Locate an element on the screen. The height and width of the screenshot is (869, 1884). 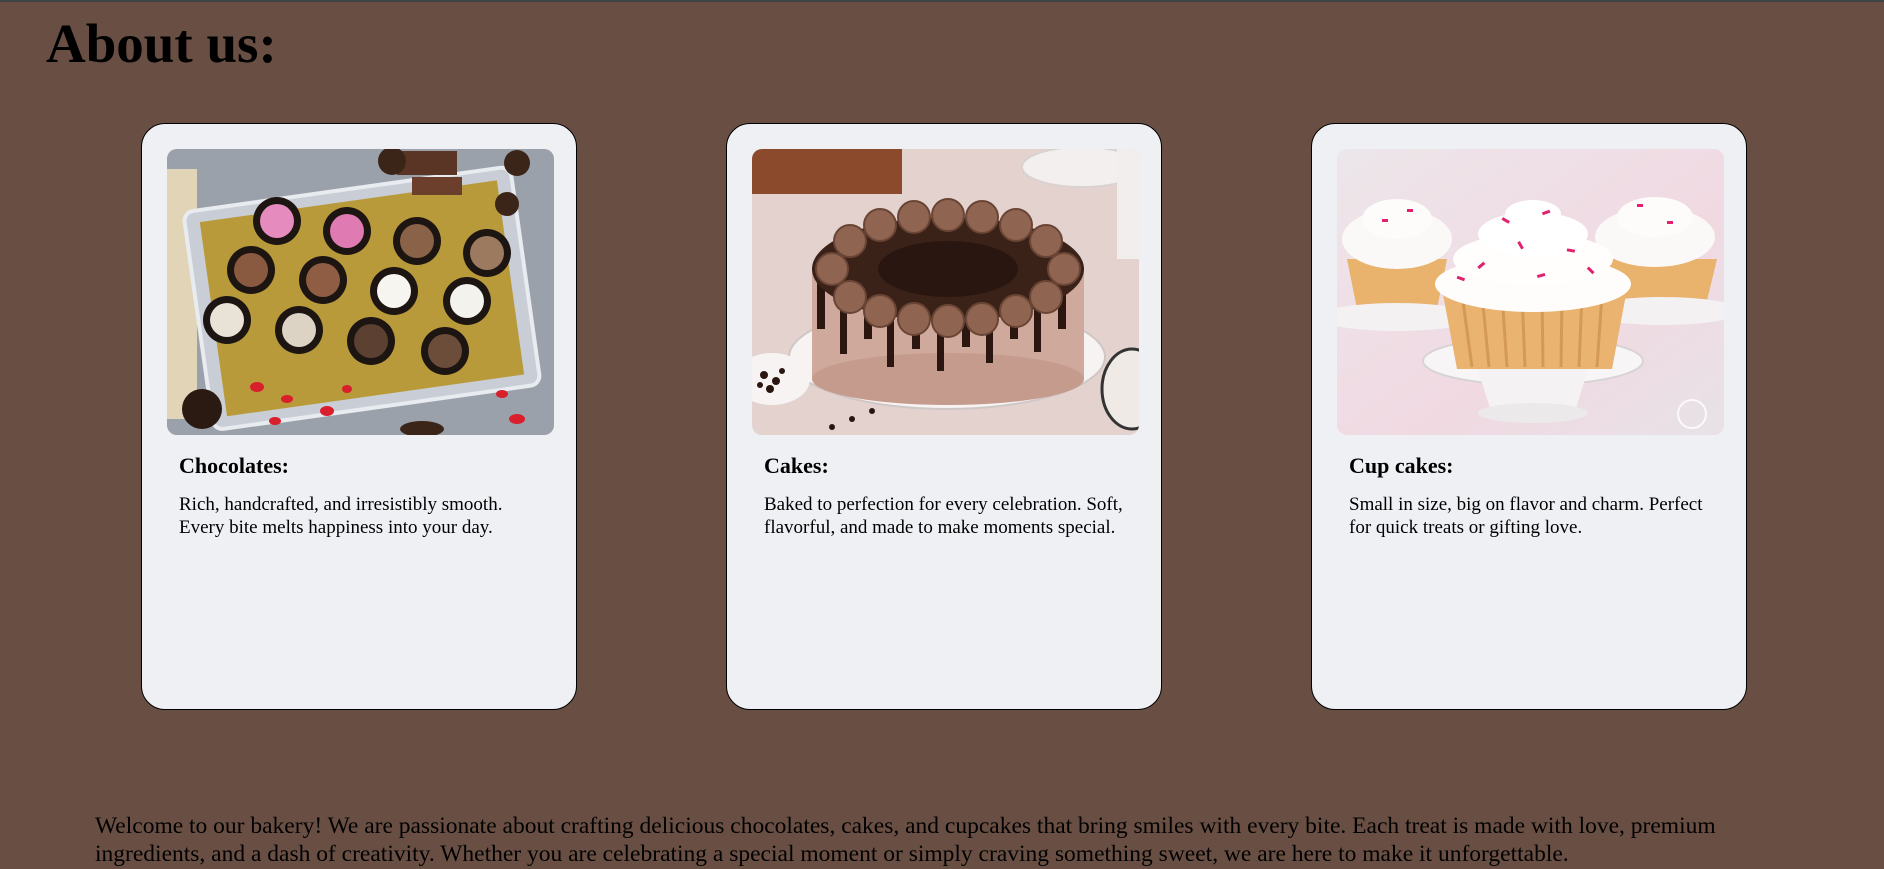
chocolate-box-photo is located at coordinates (360, 292).